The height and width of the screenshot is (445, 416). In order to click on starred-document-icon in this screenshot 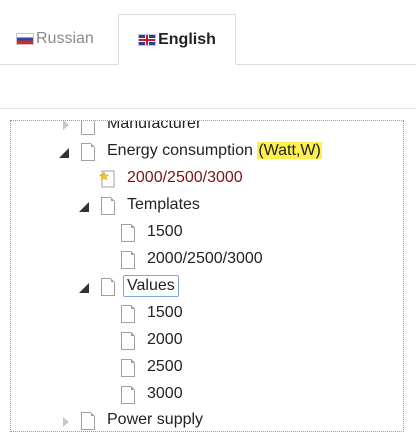, I will do `click(107, 179)`.